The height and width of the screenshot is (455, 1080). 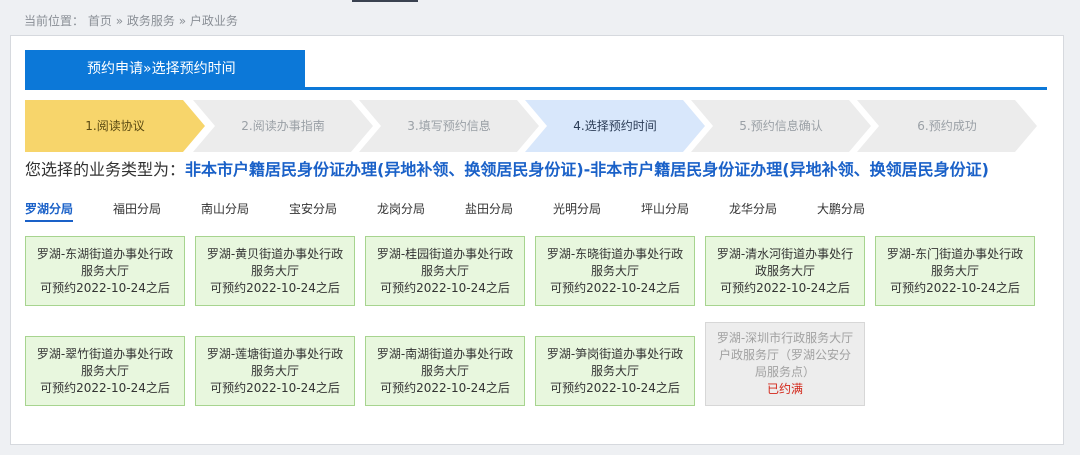 I want to click on business-type-label: 您选择的业务类型为：, so click(x=105, y=169).